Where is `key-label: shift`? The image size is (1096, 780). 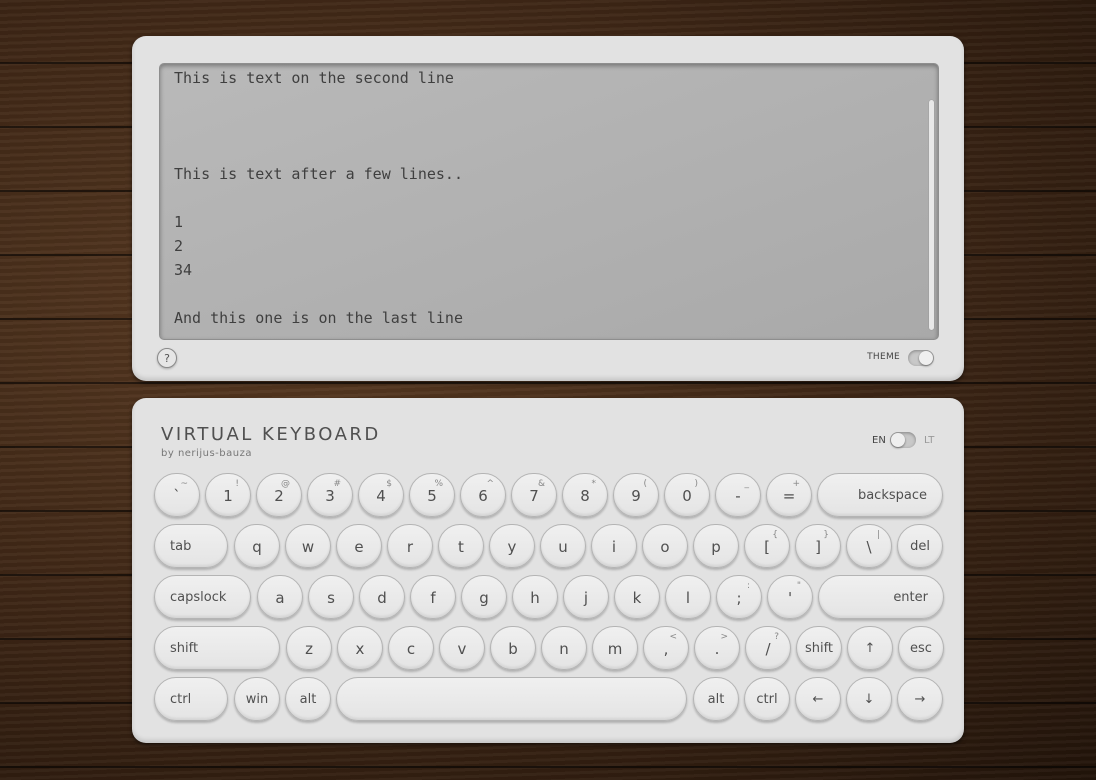
key-label: shift is located at coordinates (819, 648).